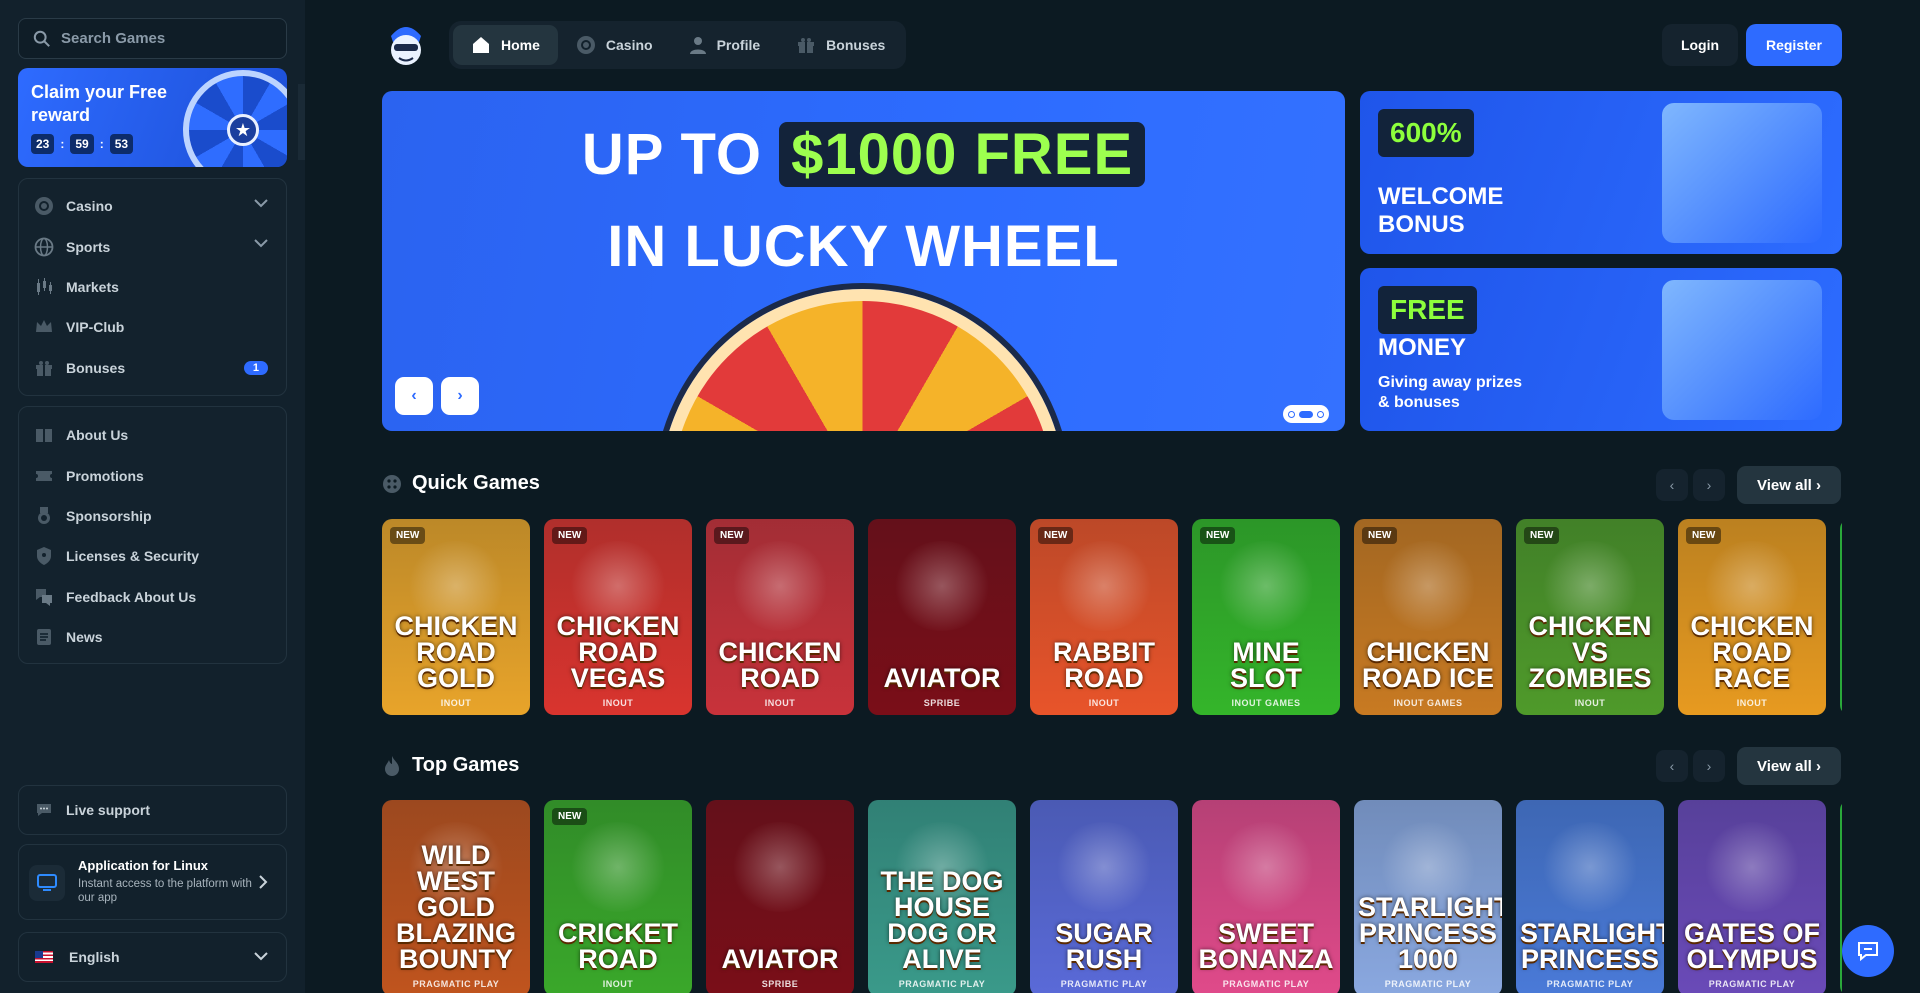 This screenshot has height=993, width=1920. What do you see at coordinates (1794, 45) in the screenshot?
I see `register-button: Register` at bounding box center [1794, 45].